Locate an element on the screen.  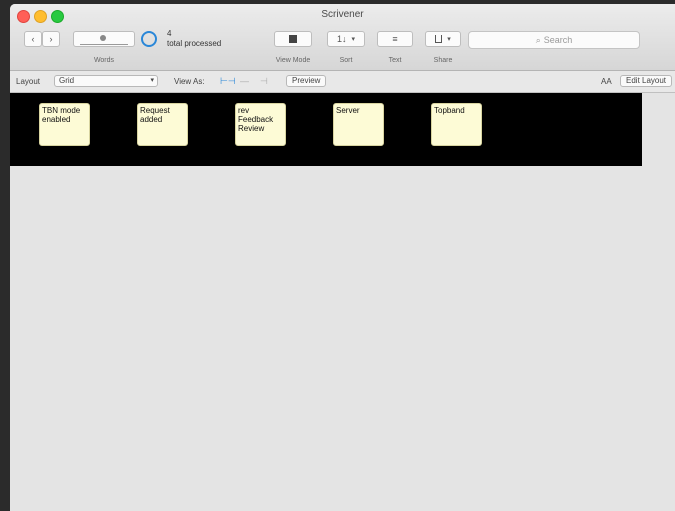
view-as-outline-icon: ⊣ is located at coordinates (264, 81).